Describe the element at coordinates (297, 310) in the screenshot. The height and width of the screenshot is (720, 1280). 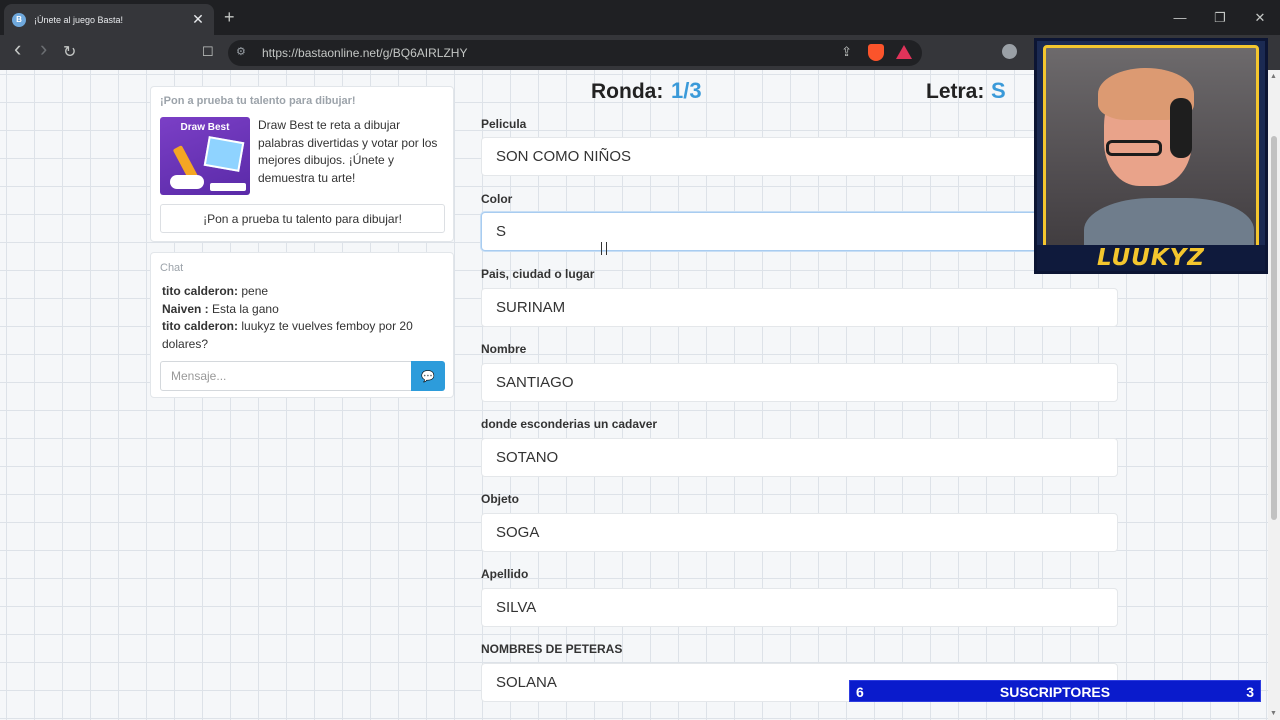
I see `chat-message: Naiven : Esta la gano` at that location.